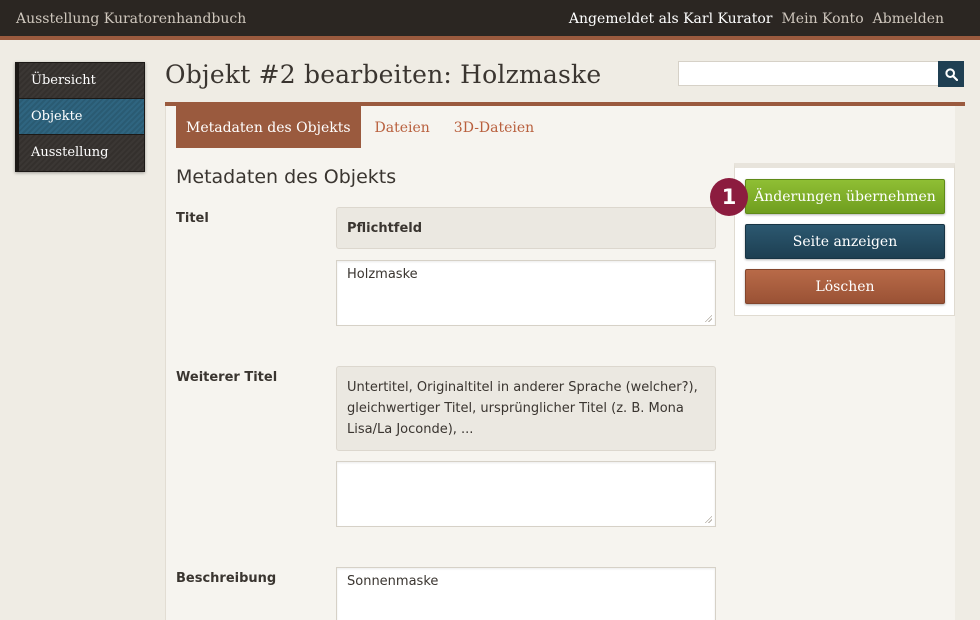 The height and width of the screenshot is (620, 980). I want to click on sidebar-item-objects: Objekte, so click(80, 117).